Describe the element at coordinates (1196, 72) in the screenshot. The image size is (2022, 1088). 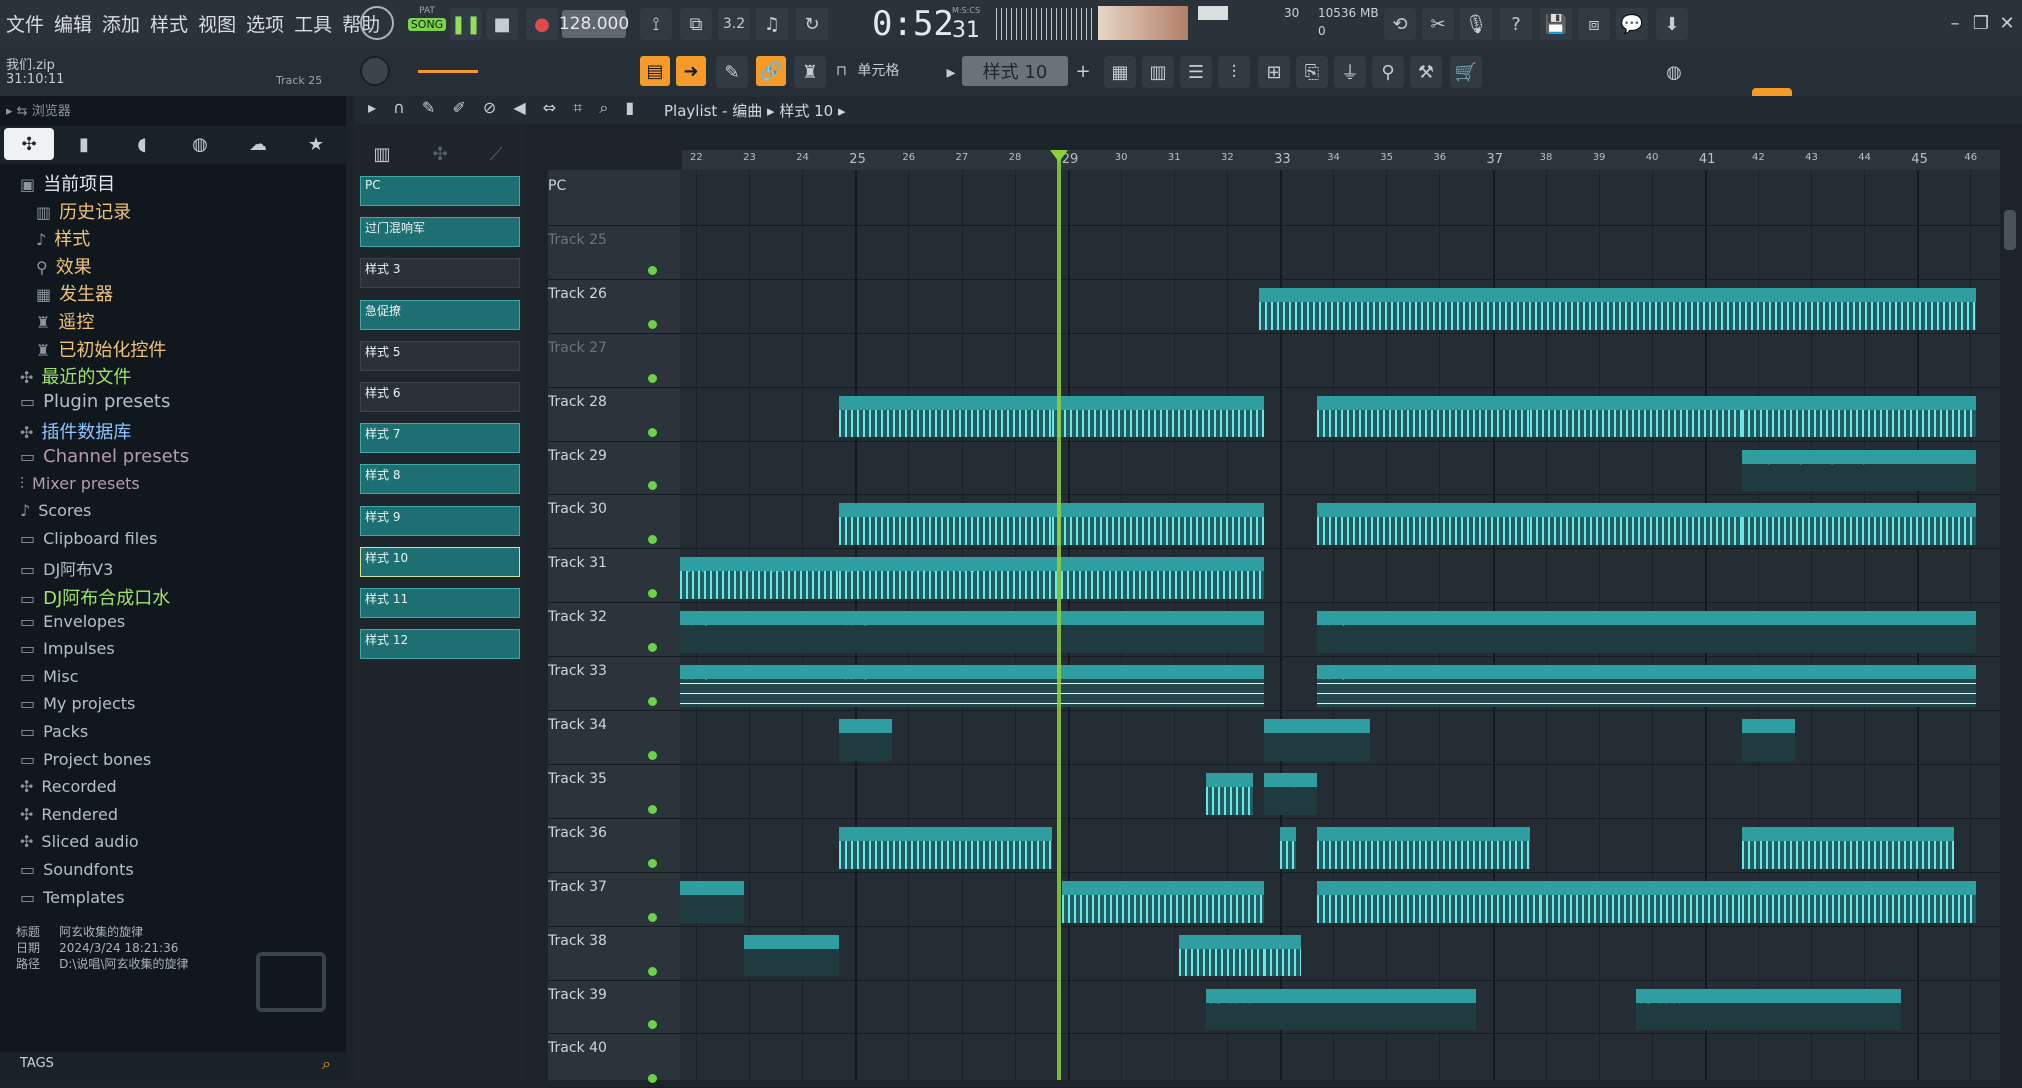
I see `channel-rack-icon: ☰` at that location.